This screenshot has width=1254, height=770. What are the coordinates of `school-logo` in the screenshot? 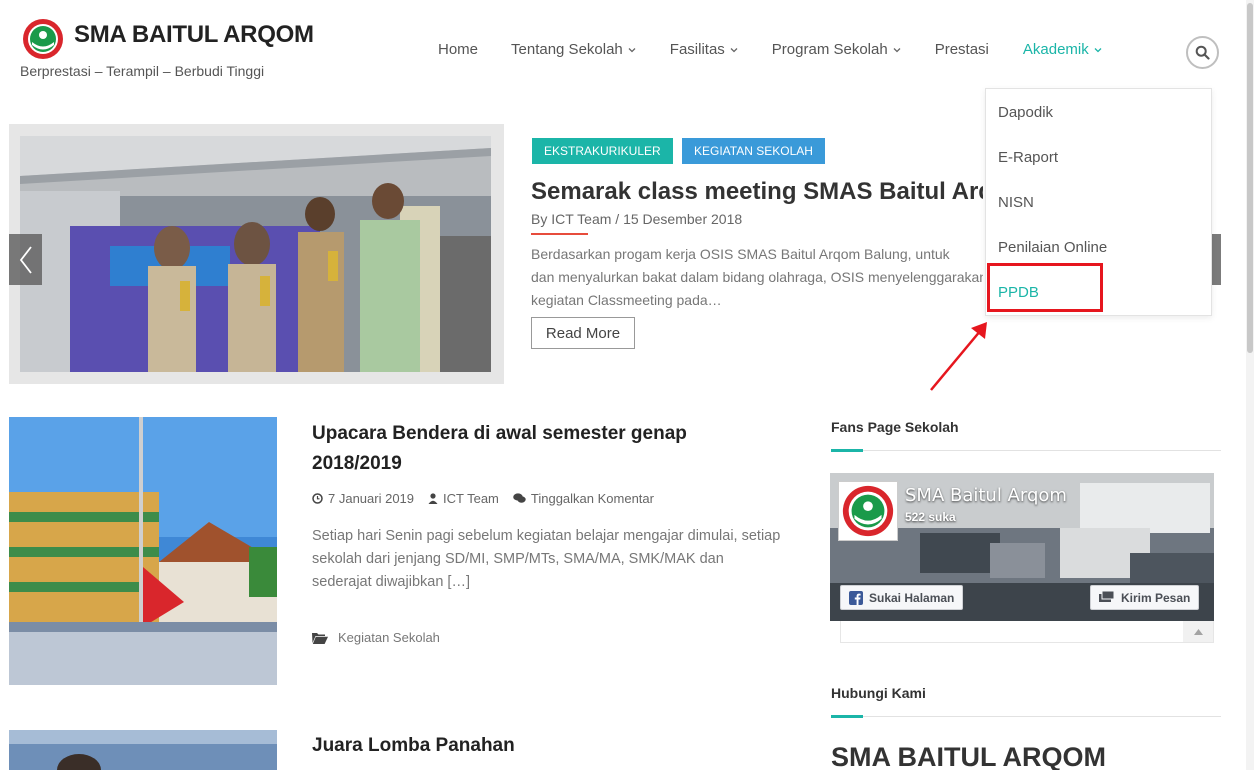 It's located at (43, 39).